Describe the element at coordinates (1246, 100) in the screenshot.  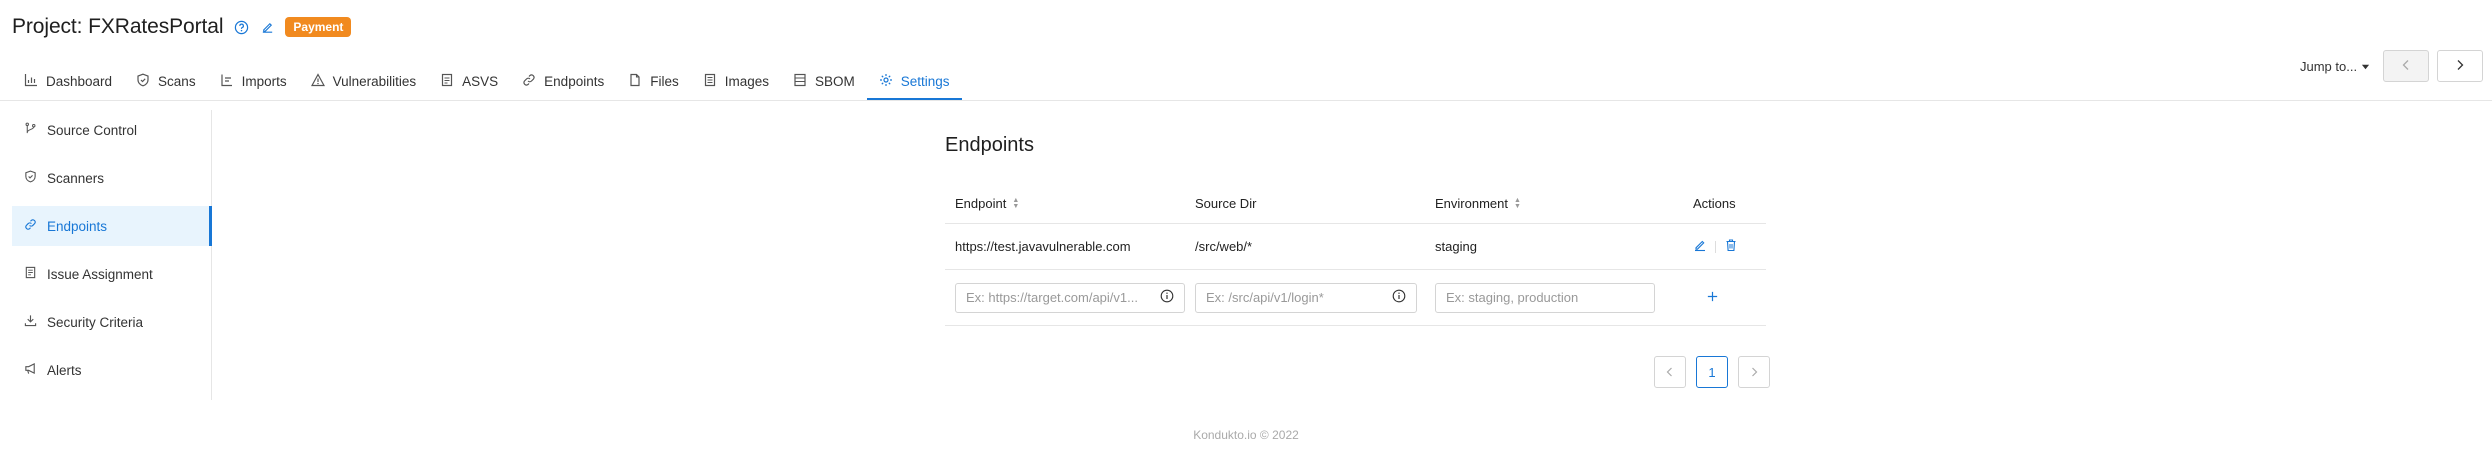
I see `tabs-divider` at that location.